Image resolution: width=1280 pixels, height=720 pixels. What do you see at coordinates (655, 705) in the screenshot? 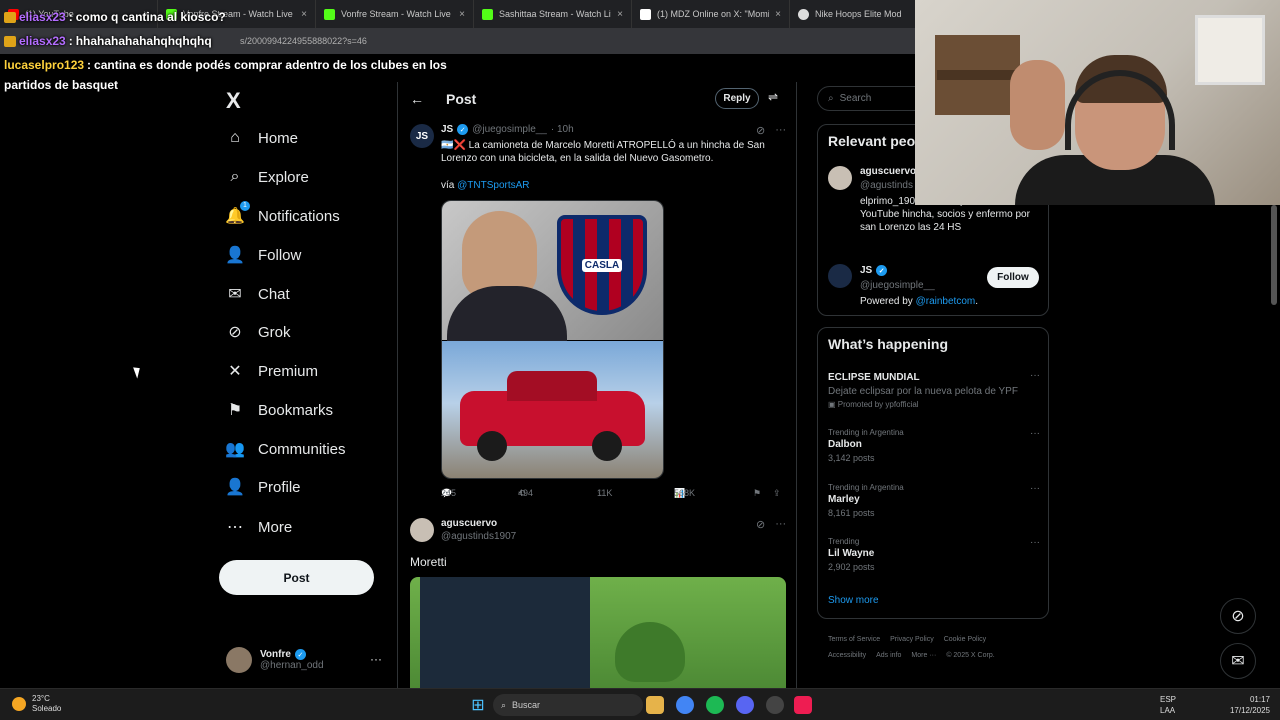
I see `file-explorer-icon` at bounding box center [655, 705].